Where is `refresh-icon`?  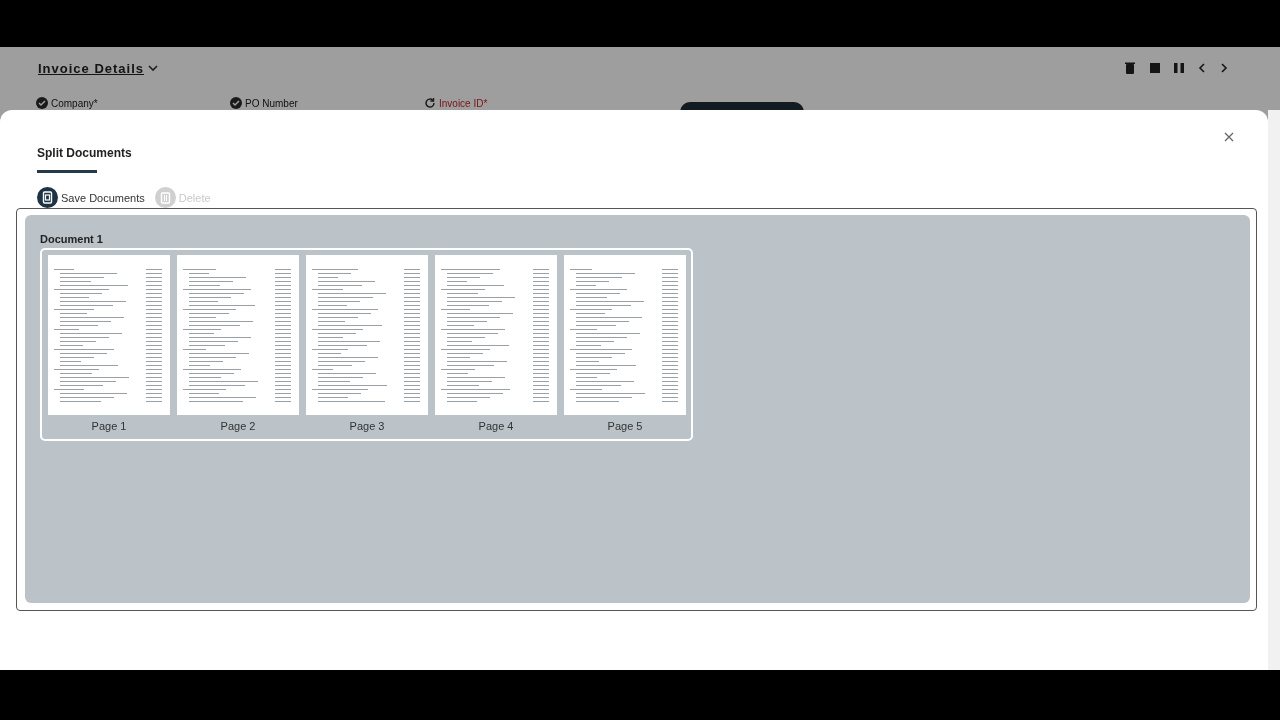
refresh-icon is located at coordinates (430, 103).